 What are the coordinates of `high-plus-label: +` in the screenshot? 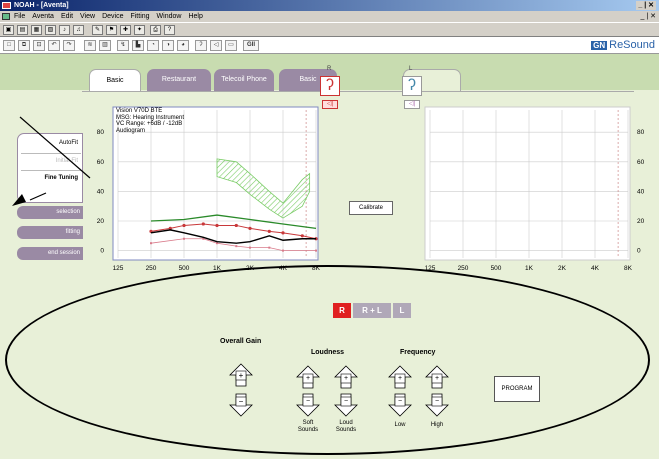 It's located at (437, 378).